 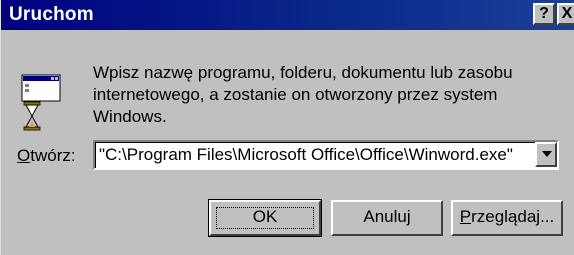 What do you see at coordinates (465, 216) in the screenshot?
I see `browse-button-accelerator: P` at bounding box center [465, 216].